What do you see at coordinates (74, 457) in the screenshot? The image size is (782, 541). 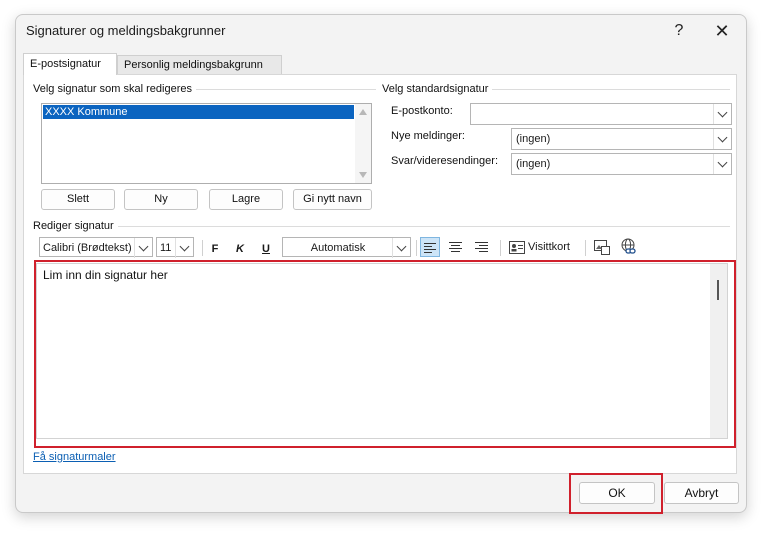 I see `get-signature-templates-link: Få signaturmaler` at bounding box center [74, 457].